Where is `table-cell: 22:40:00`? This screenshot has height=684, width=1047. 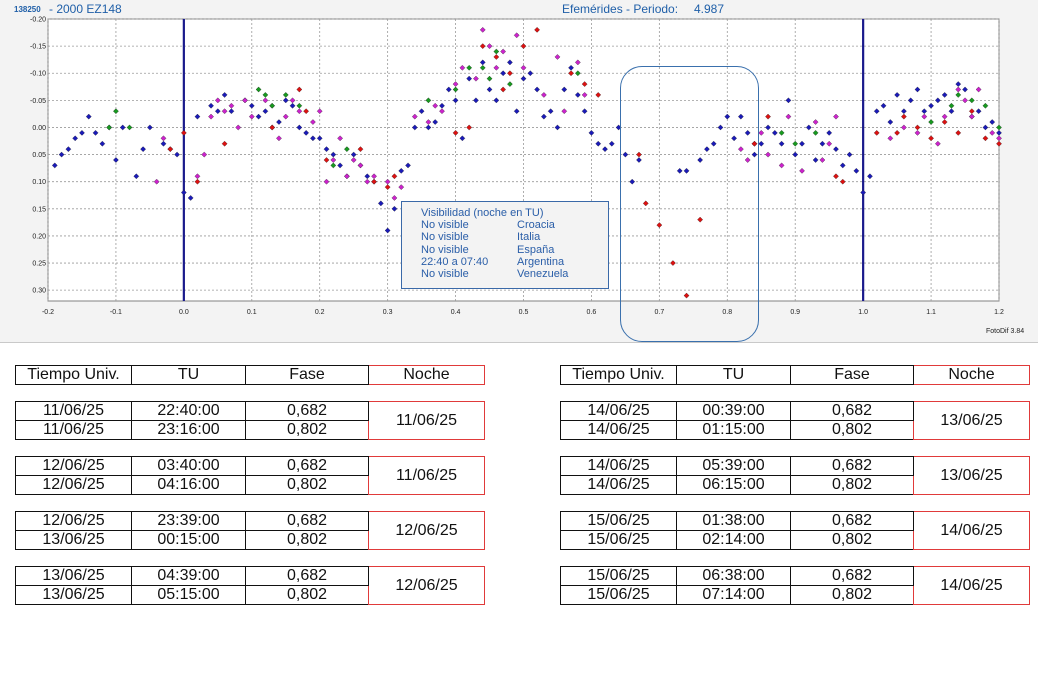 table-cell: 22:40:00 is located at coordinates (188, 411).